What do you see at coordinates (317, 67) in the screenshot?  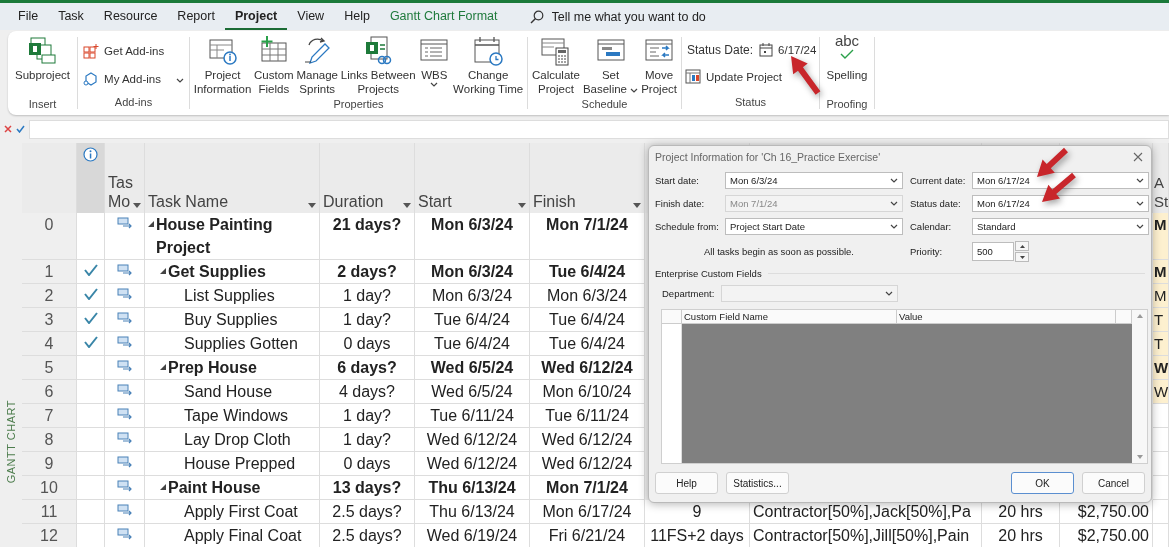 I see `ribbon-button: Manage Sprints` at bounding box center [317, 67].